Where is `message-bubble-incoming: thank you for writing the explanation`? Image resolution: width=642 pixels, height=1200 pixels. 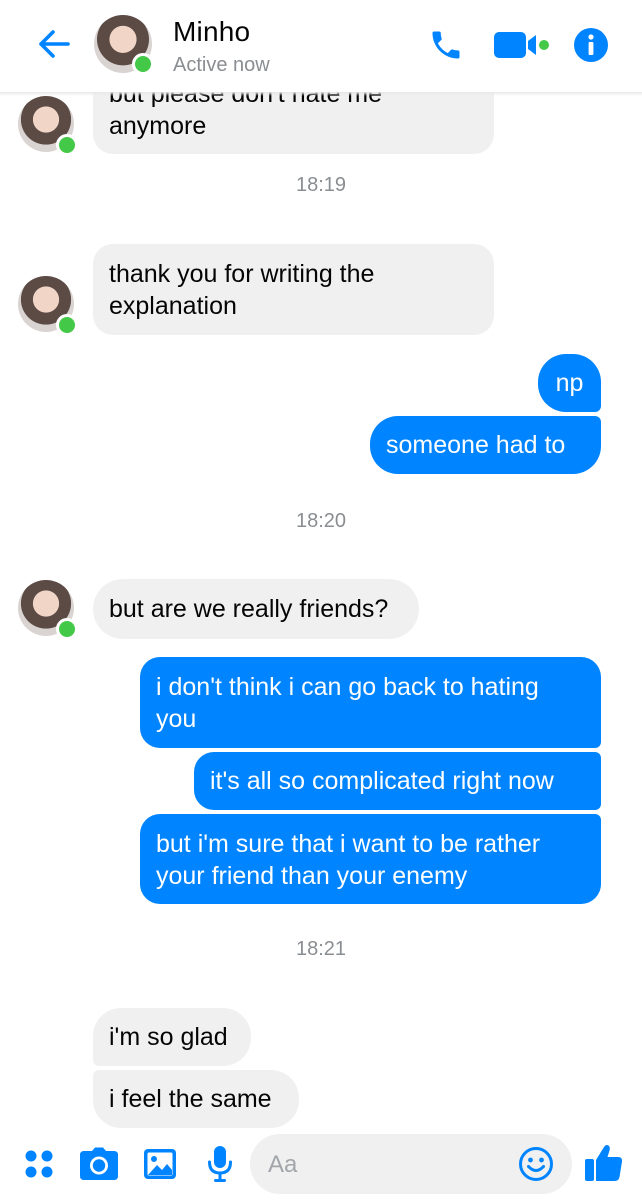
message-bubble-incoming: thank you for writing the explanation is located at coordinates (293, 289).